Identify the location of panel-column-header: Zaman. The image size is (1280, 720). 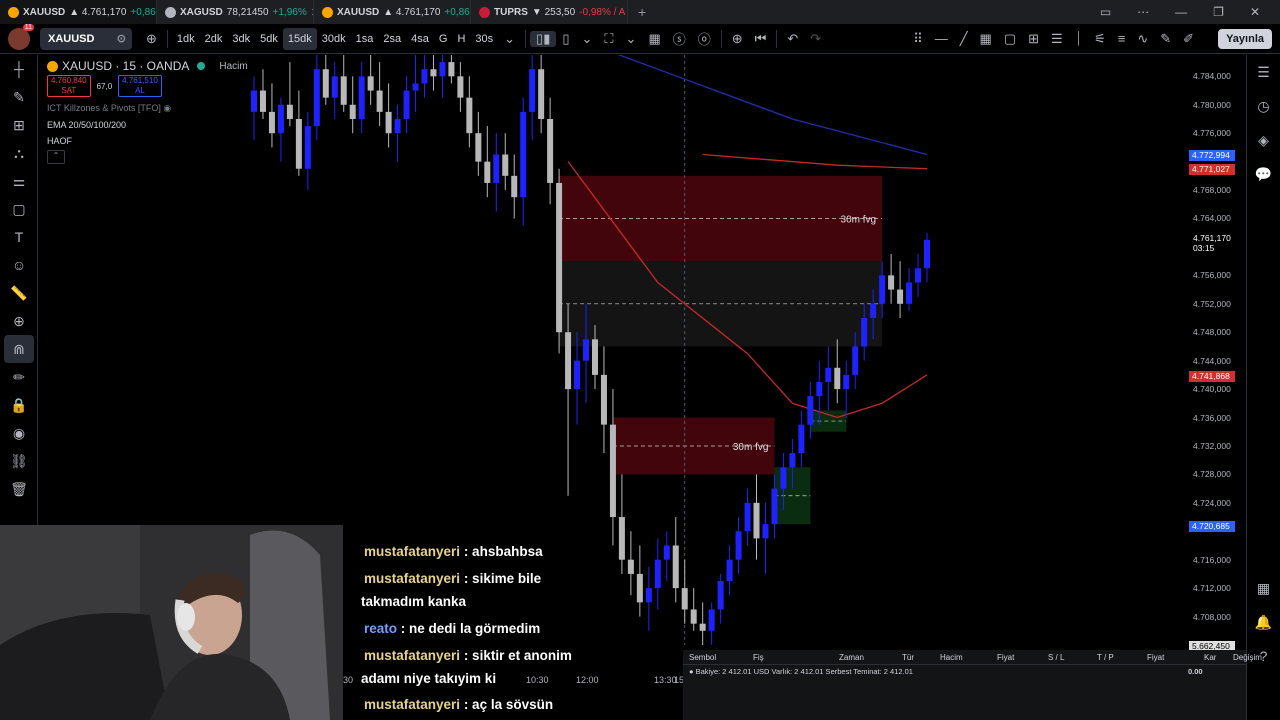
(851, 657).